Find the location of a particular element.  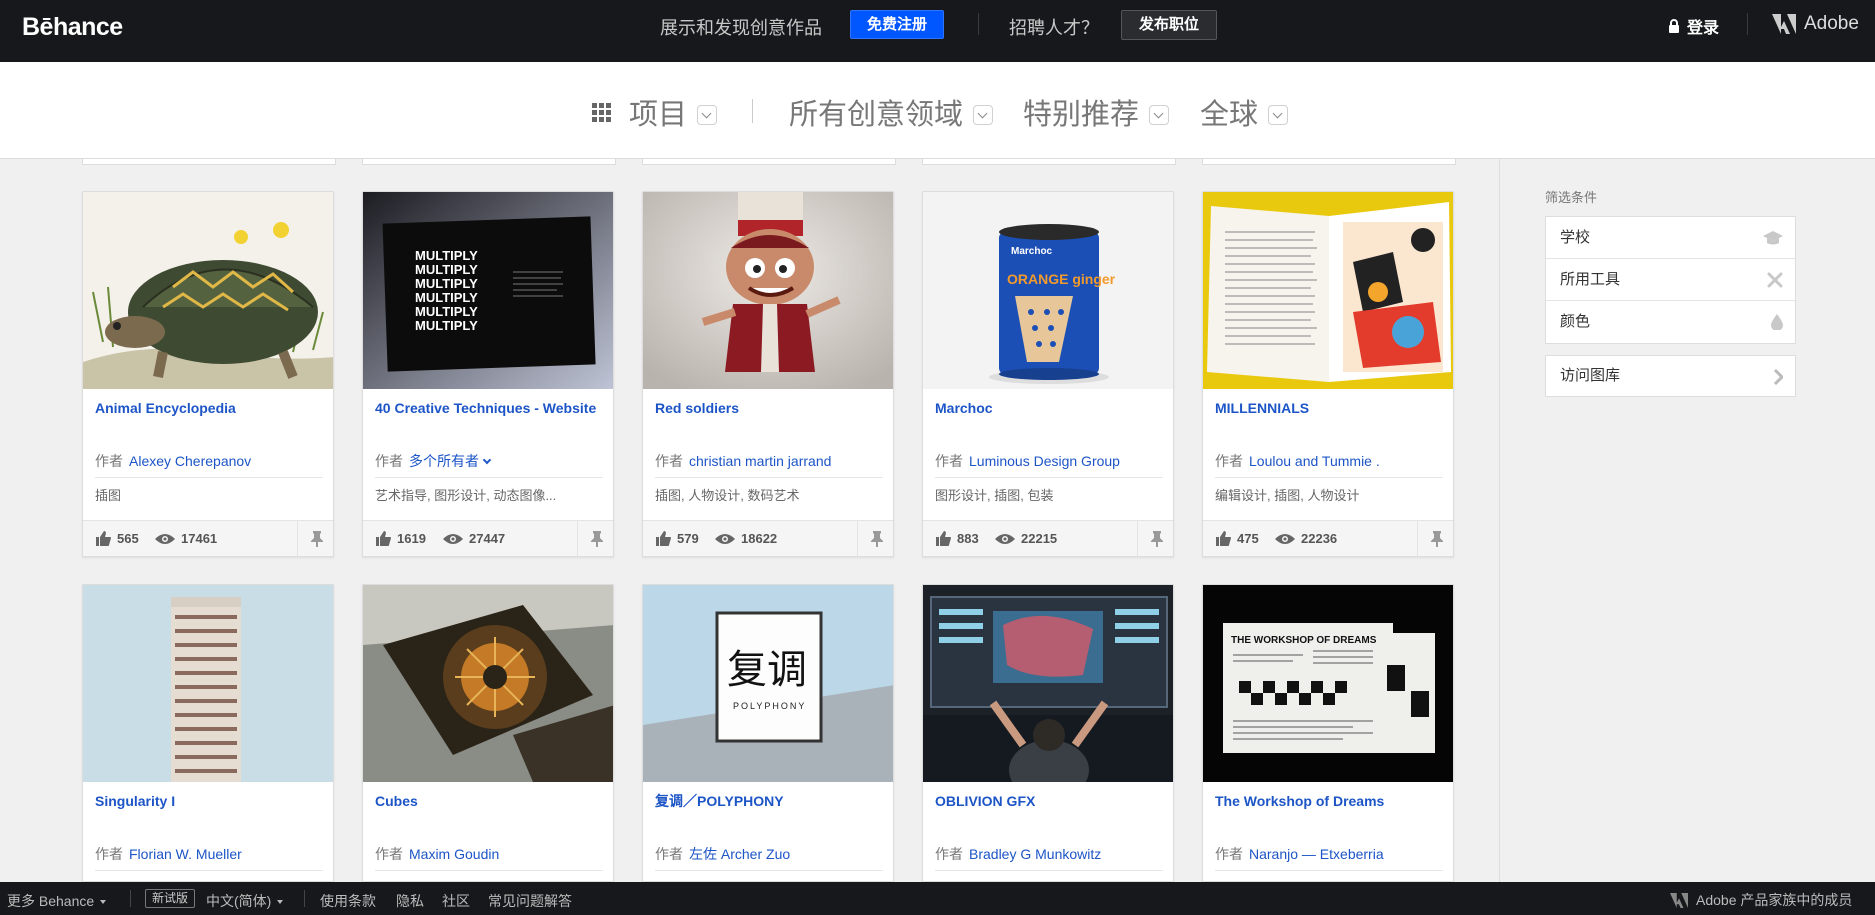

filter-featured: 特别推荐 is located at coordinates (1096, 112).